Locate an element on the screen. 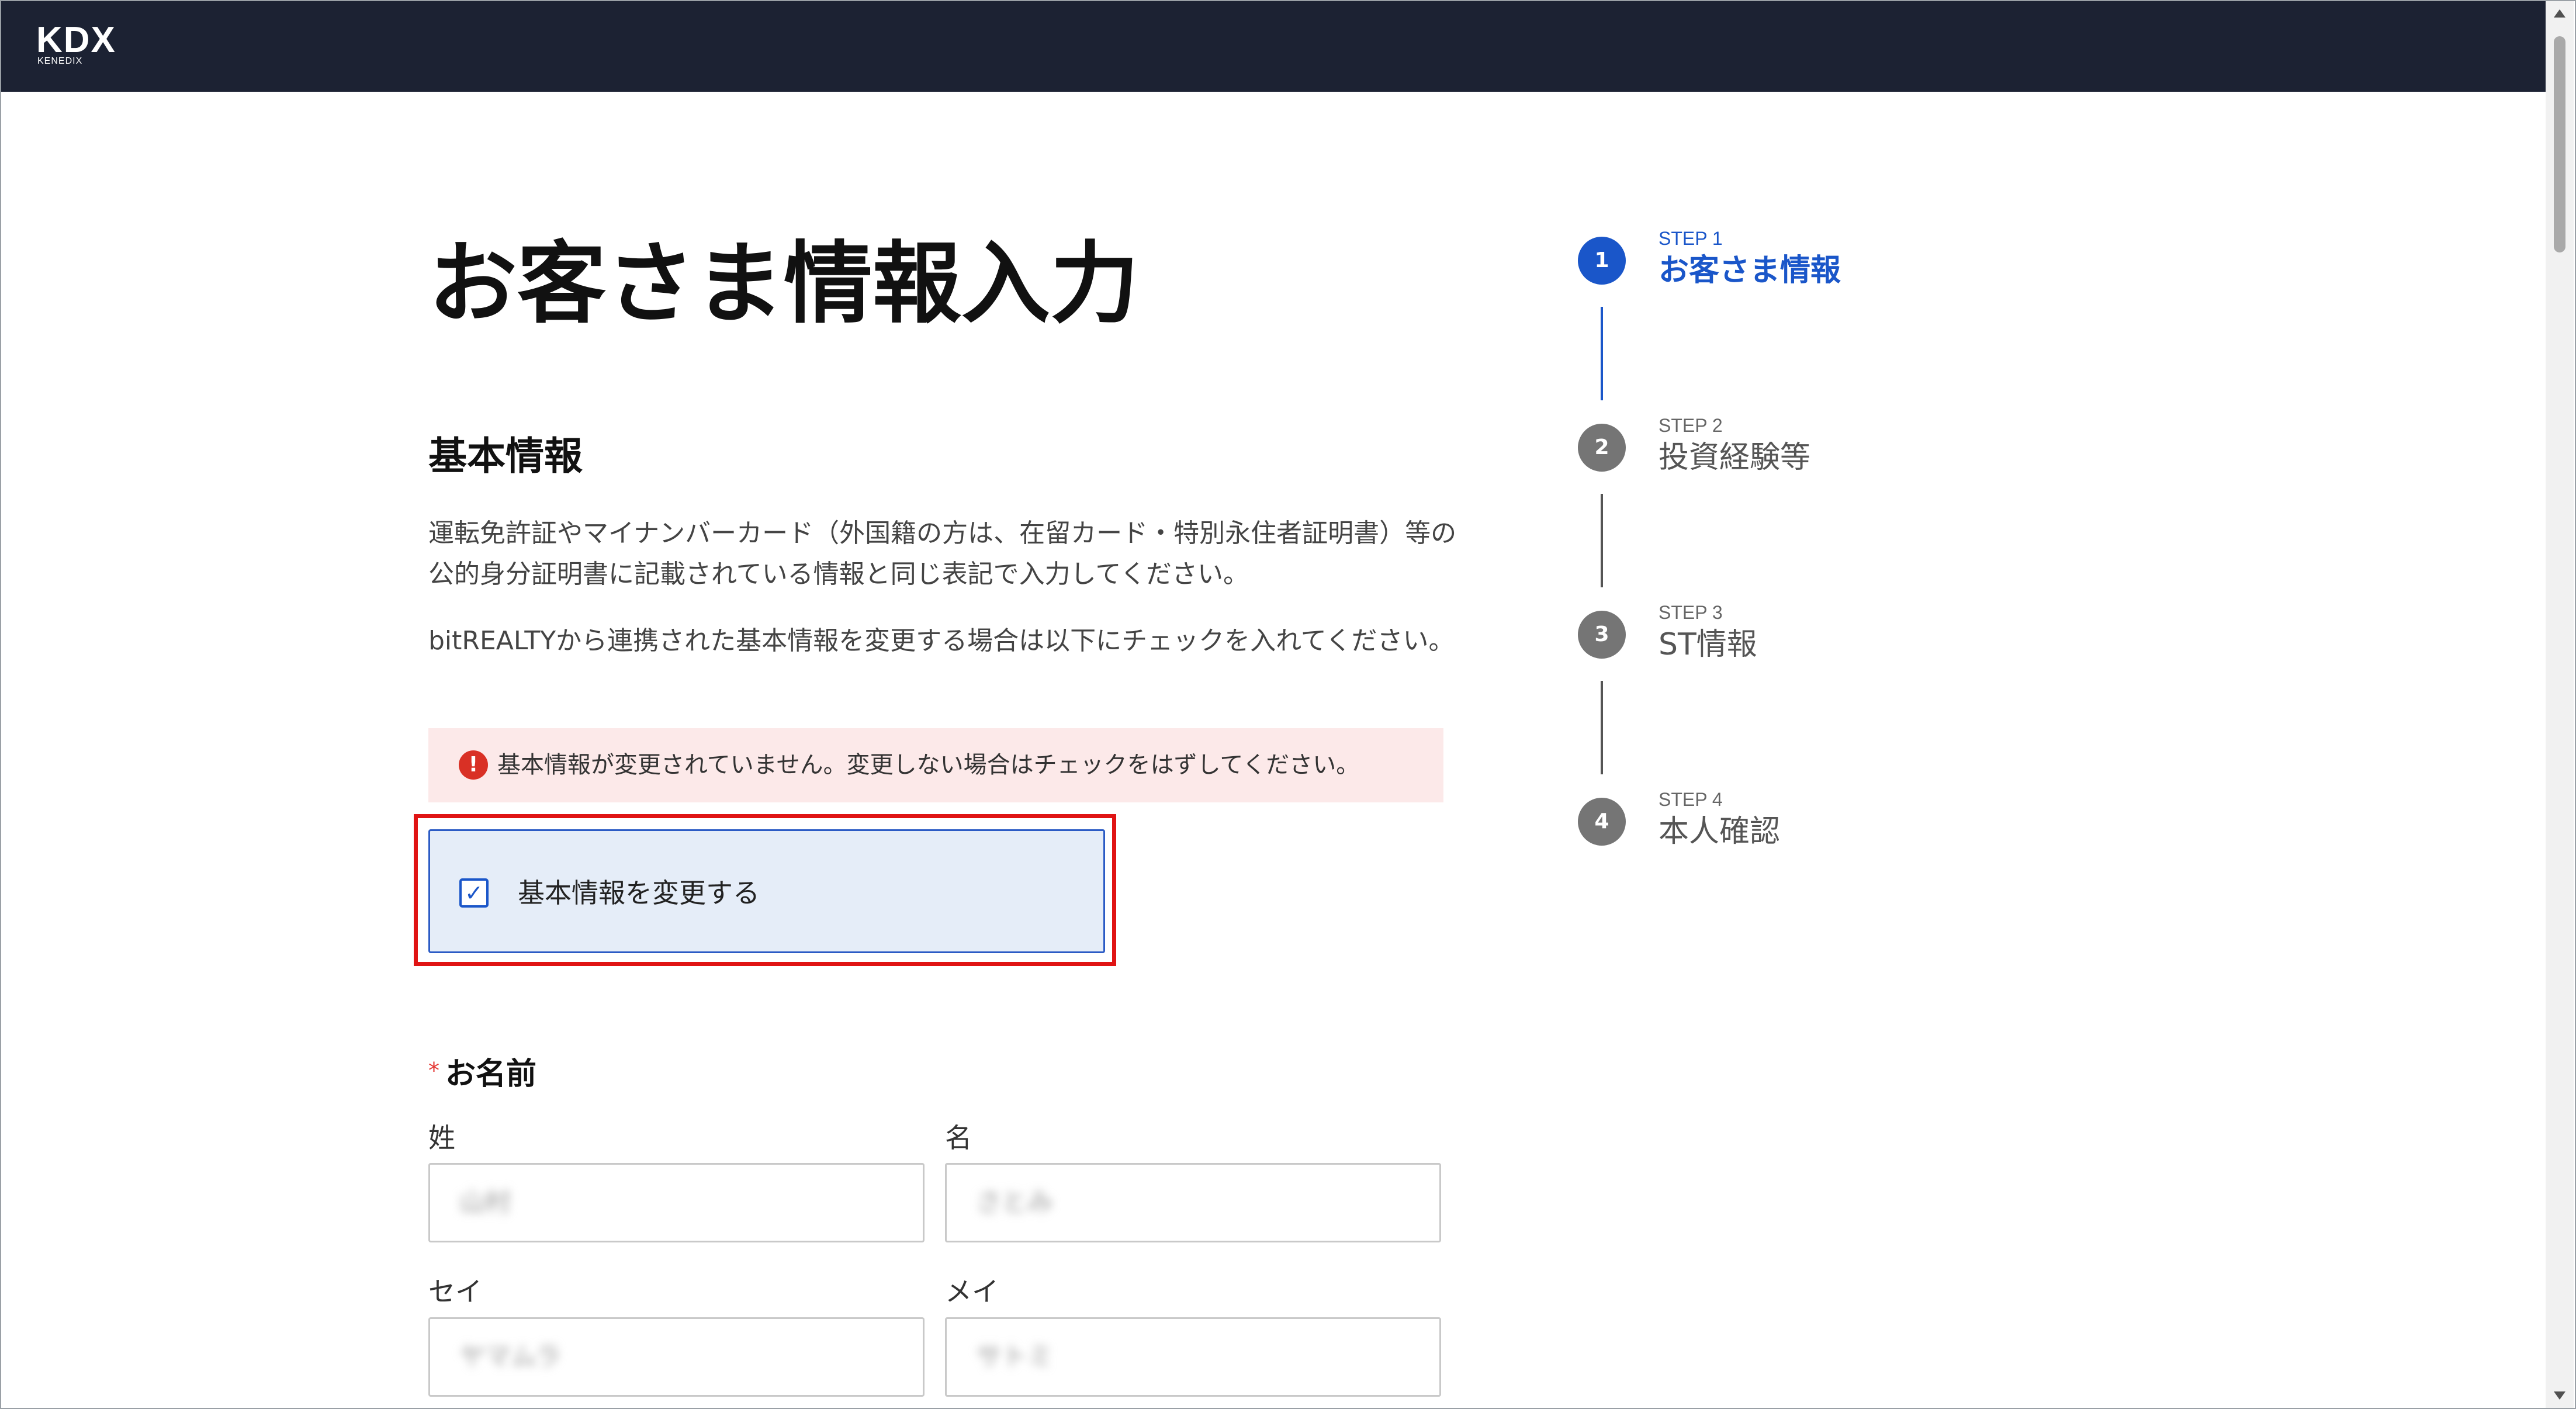  alert-text: 基本情報が変更されていません。変更しない場合はチェックをはずしてください。 is located at coordinates (928, 765).